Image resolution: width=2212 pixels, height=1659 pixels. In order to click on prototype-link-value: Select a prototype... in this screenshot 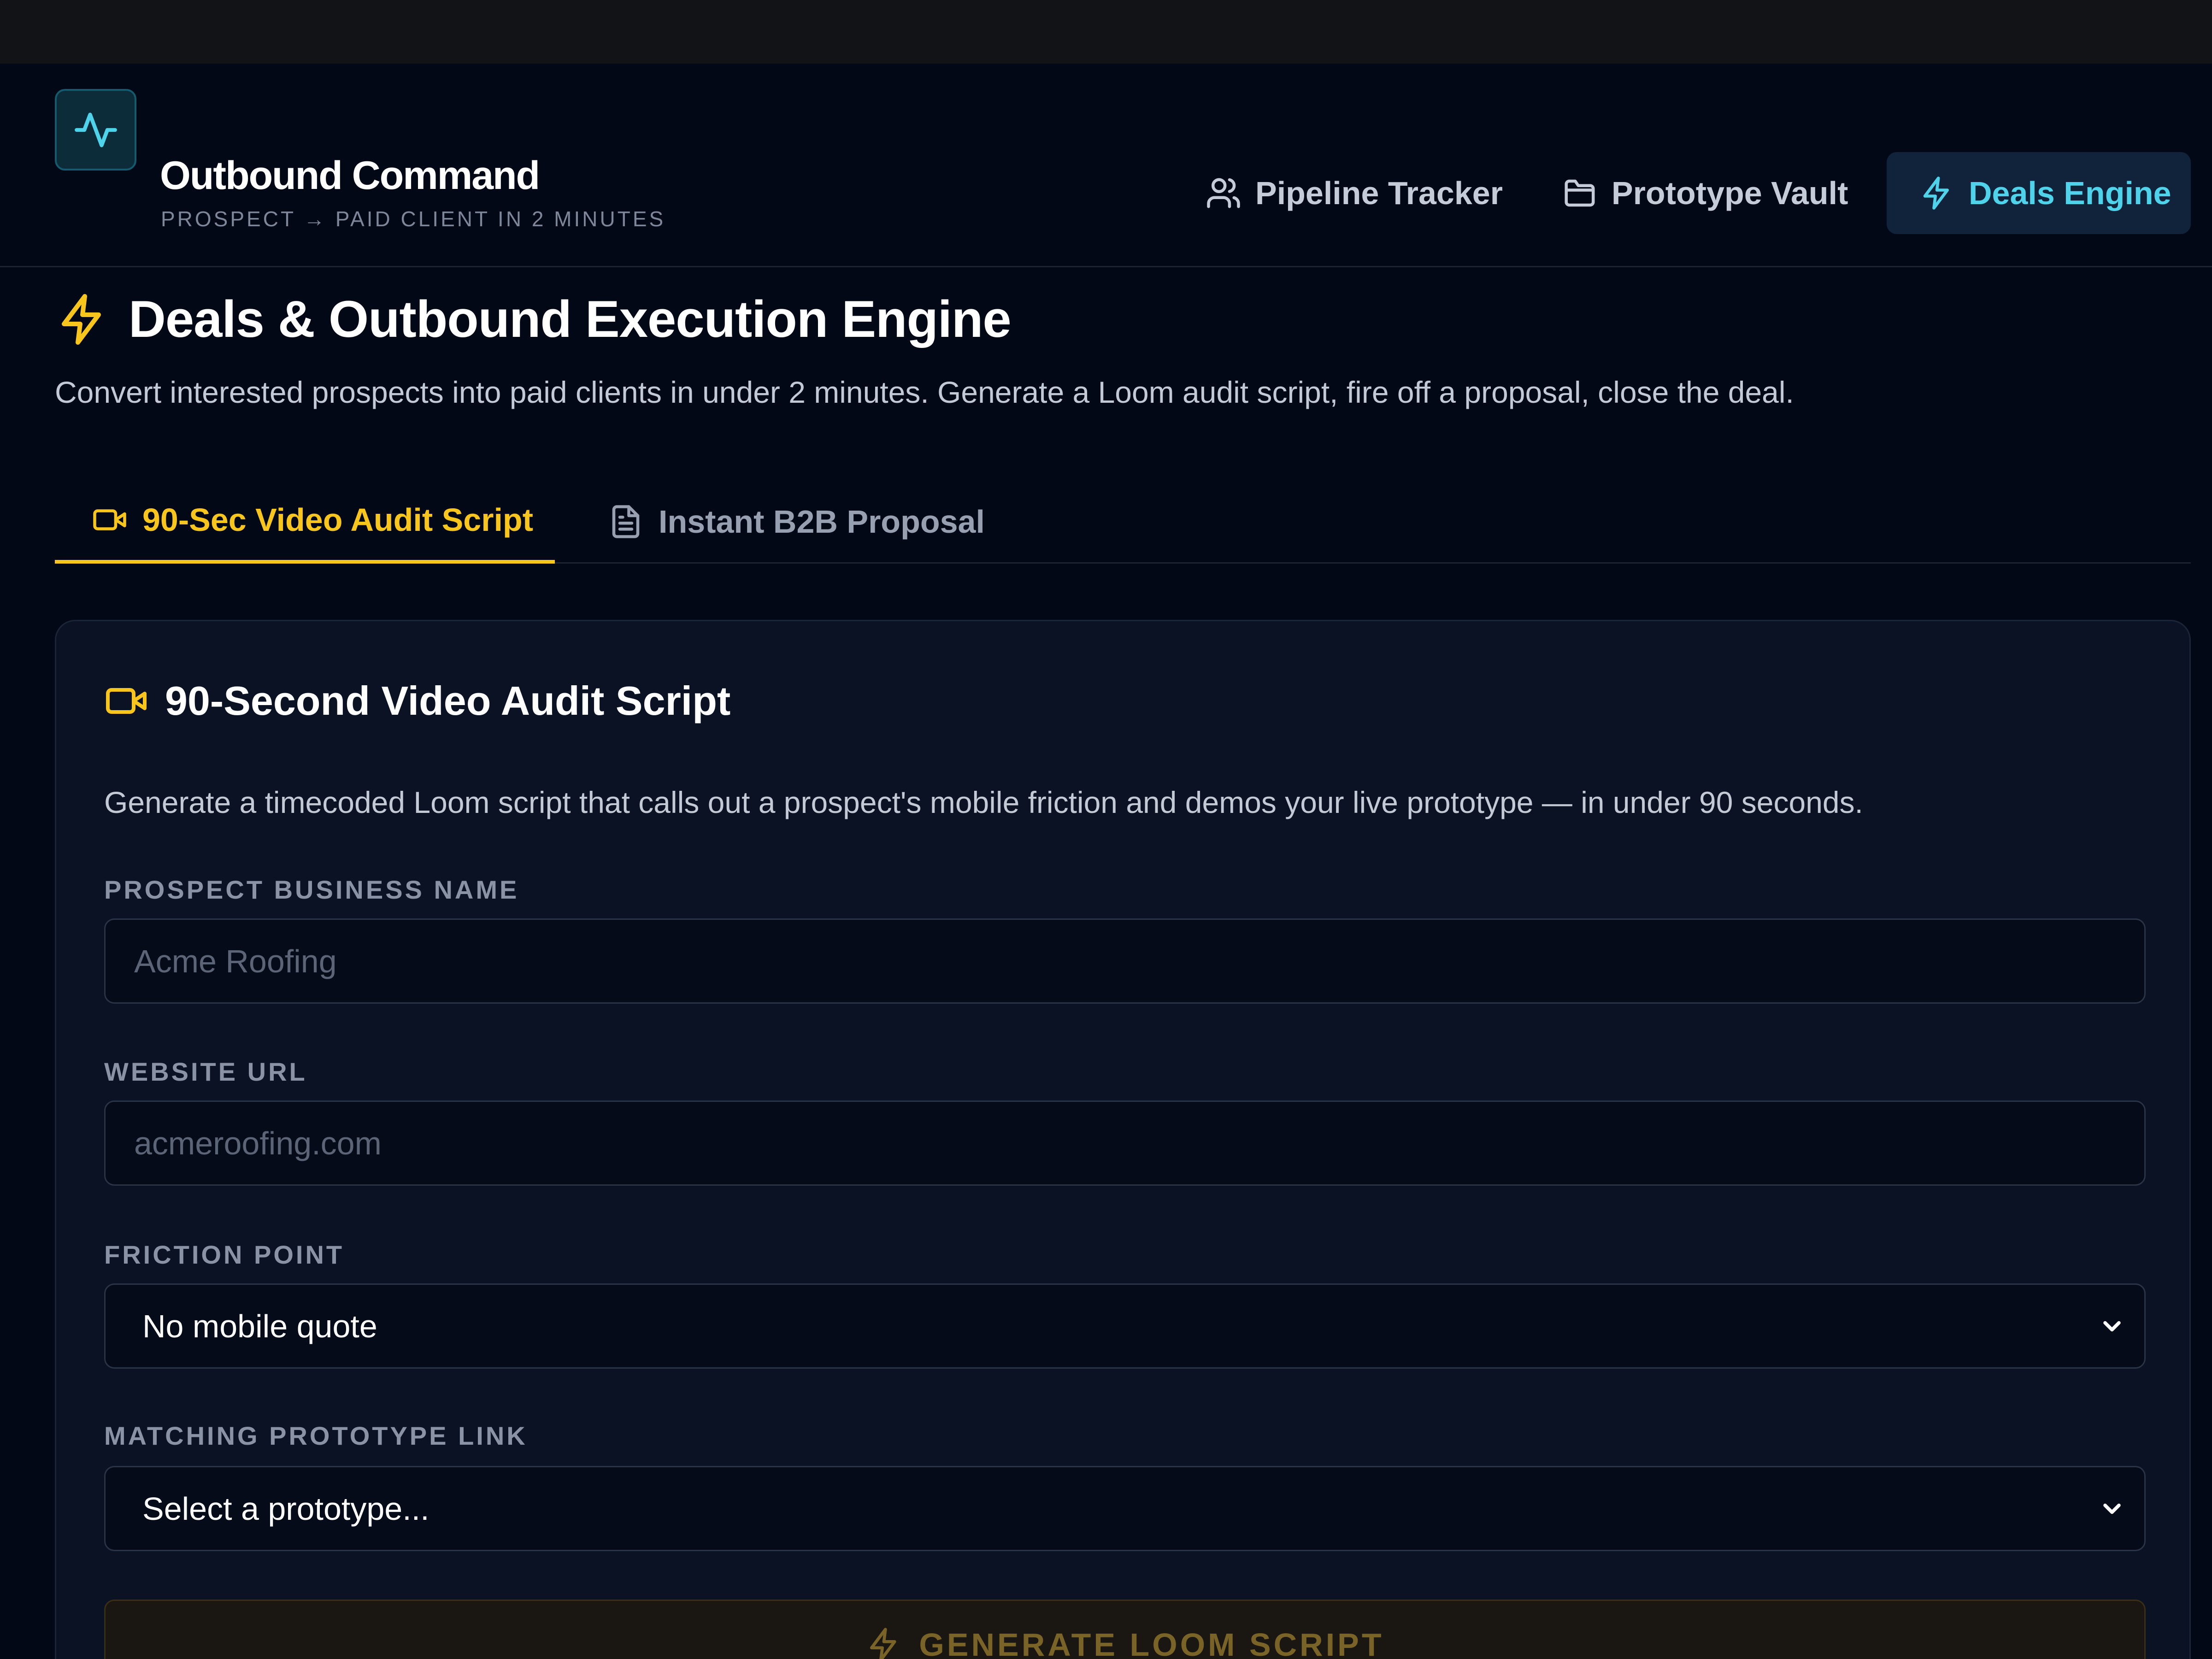, I will do `click(285, 1508)`.